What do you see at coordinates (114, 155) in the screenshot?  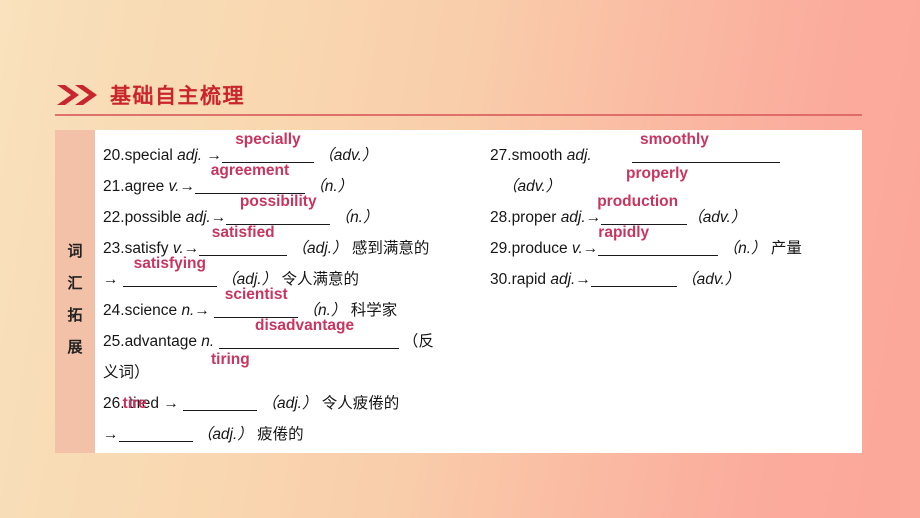 I see `row-number: 20.` at bounding box center [114, 155].